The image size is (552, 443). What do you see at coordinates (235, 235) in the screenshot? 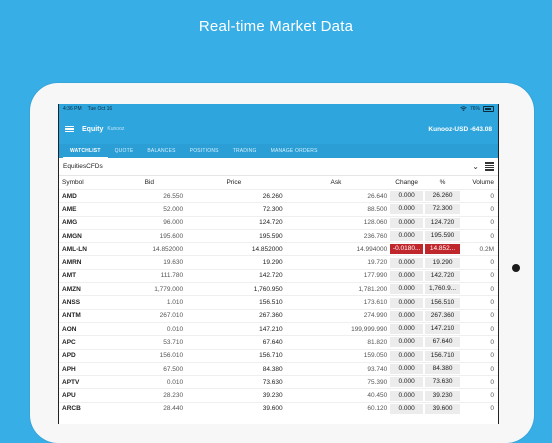
I see `row-price: 195.590` at bounding box center [235, 235].